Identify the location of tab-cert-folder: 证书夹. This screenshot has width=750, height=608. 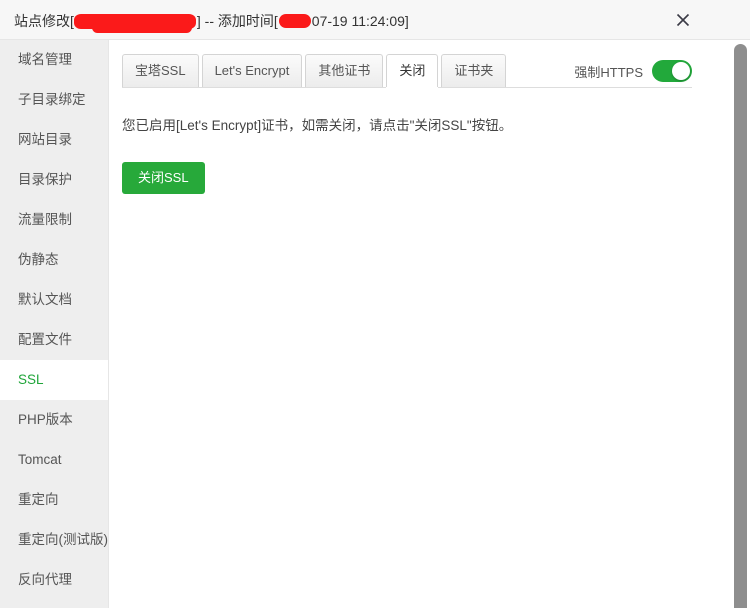
(474, 70).